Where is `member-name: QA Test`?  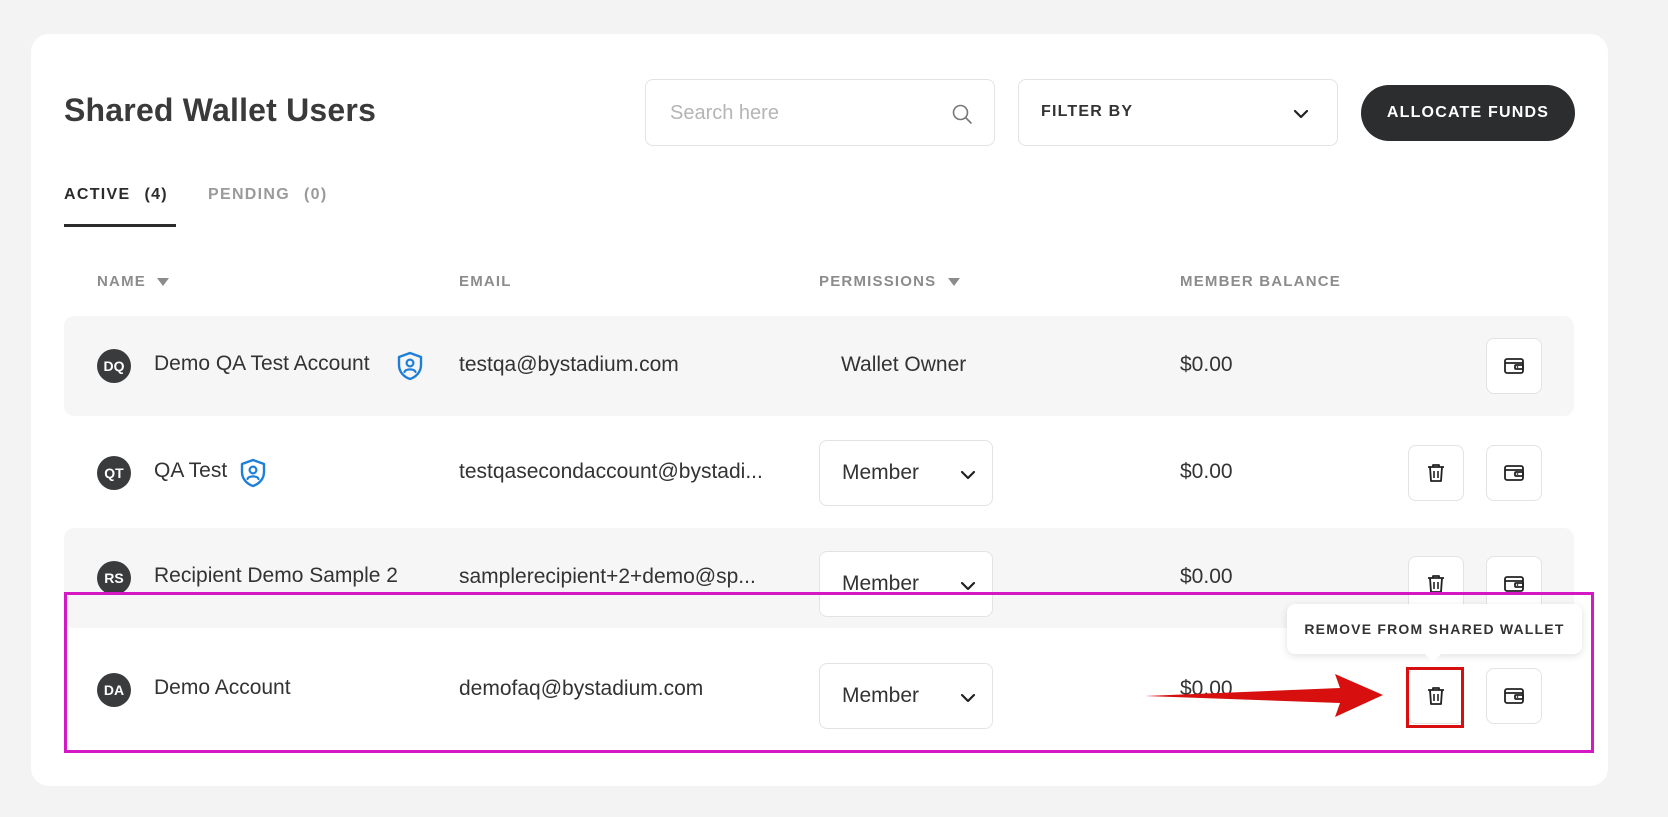 member-name: QA Test is located at coordinates (191, 470).